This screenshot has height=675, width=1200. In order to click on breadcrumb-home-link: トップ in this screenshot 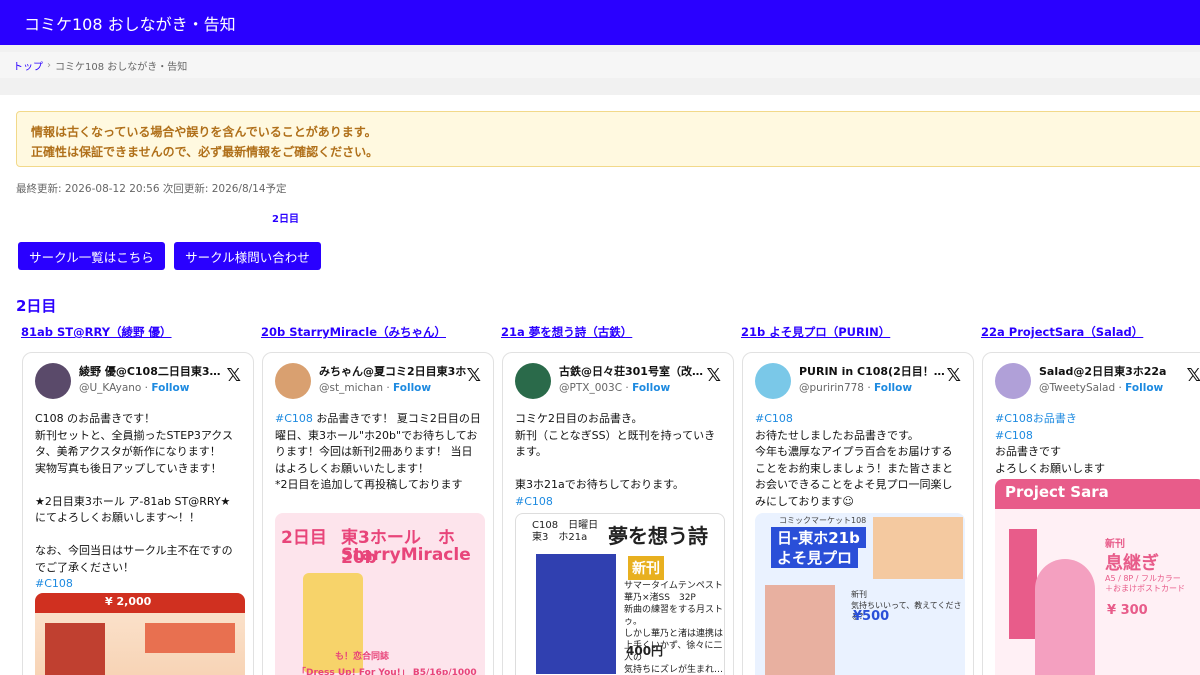, I will do `click(28, 65)`.